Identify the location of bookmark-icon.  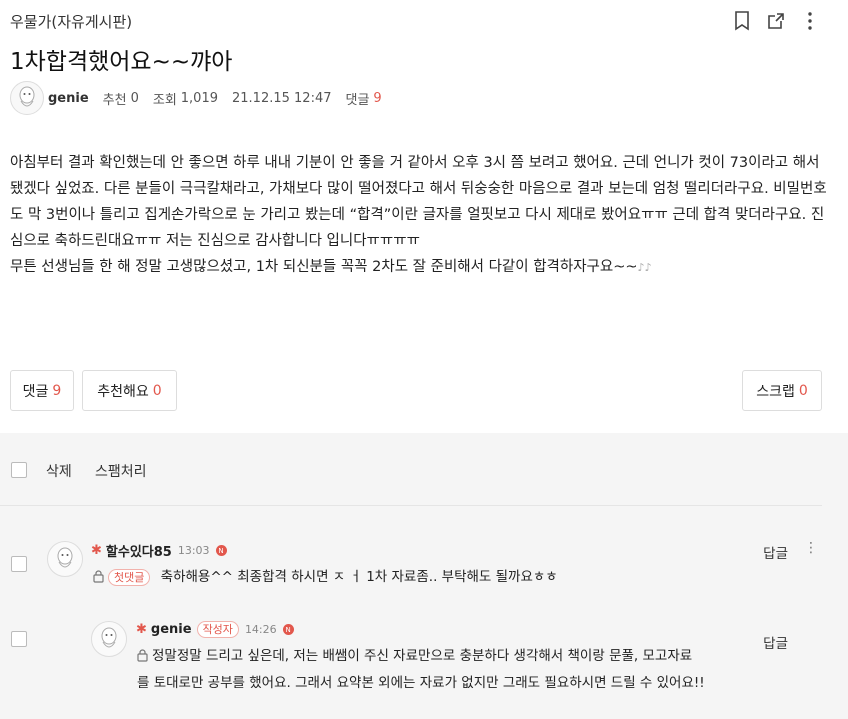
(742, 21).